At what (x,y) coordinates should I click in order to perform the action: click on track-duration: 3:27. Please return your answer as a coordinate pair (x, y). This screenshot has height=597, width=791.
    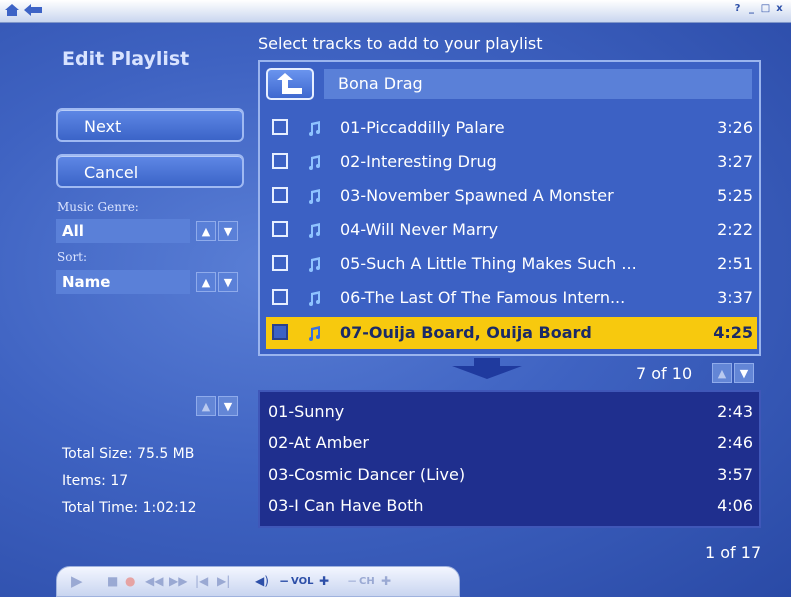
    Looking at the image, I should click on (735, 161).